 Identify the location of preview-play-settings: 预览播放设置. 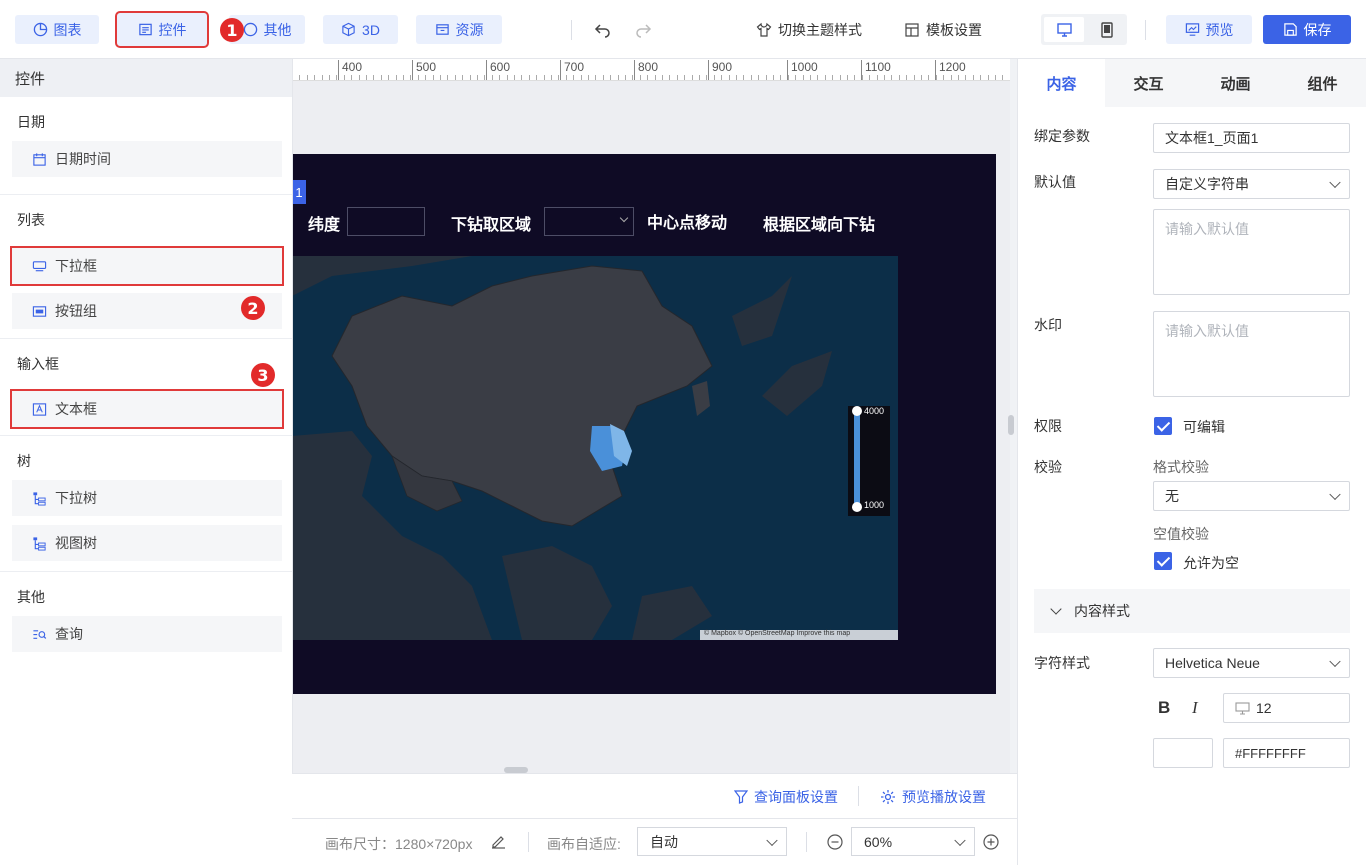
(933, 797).